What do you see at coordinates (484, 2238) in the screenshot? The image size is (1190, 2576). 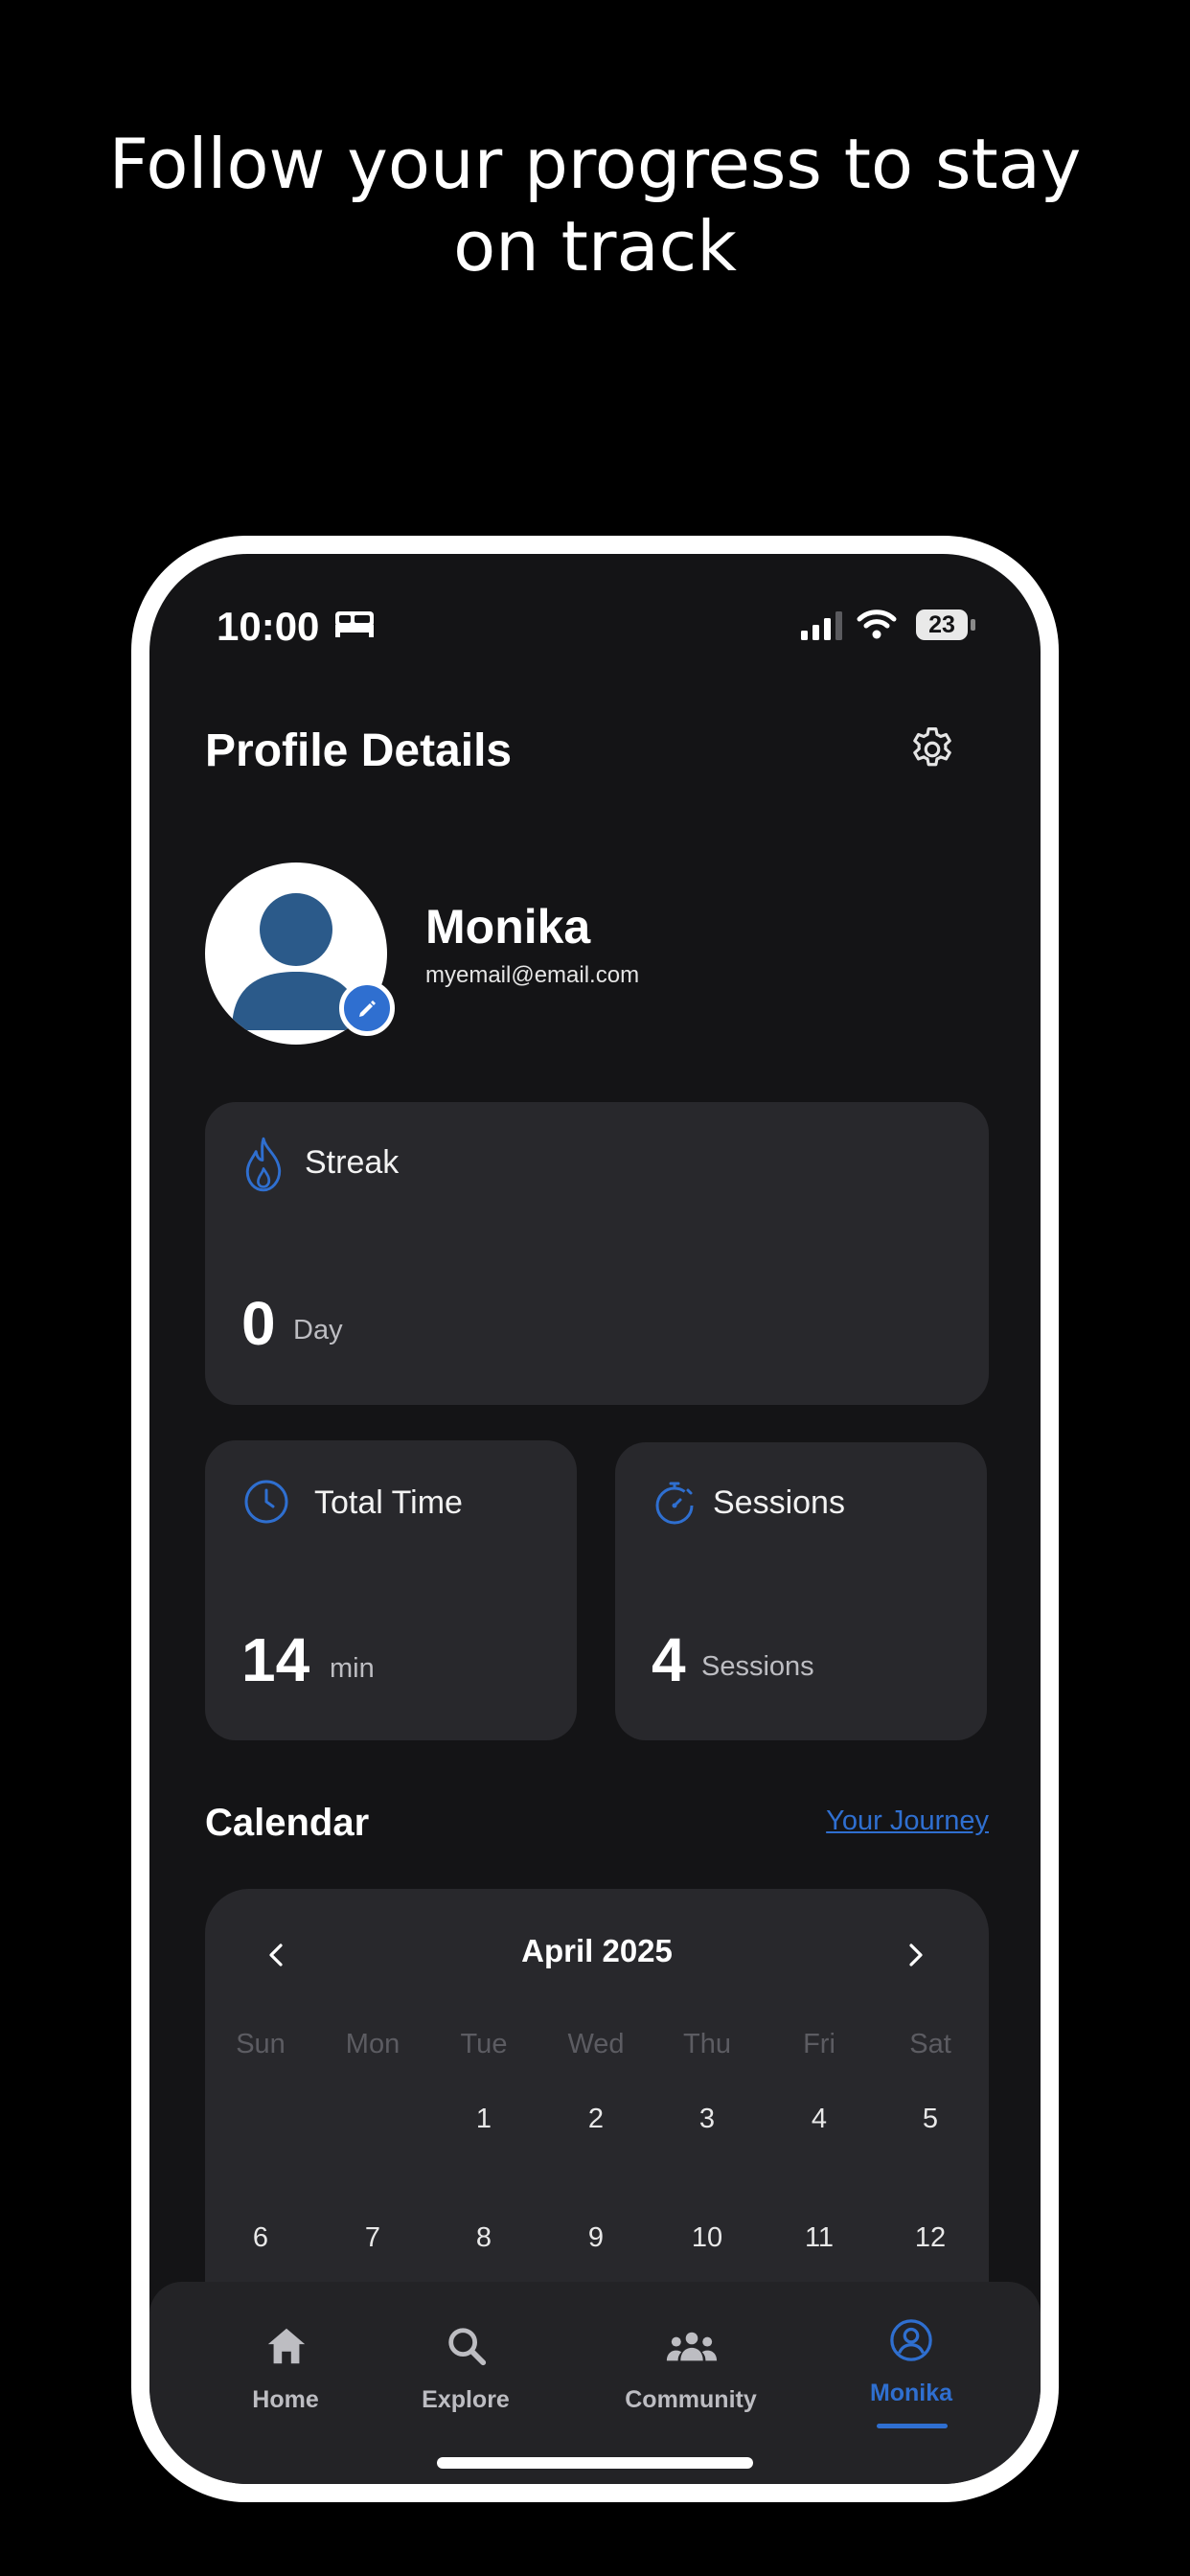 I see `calendar-day: 8` at bounding box center [484, 2238].